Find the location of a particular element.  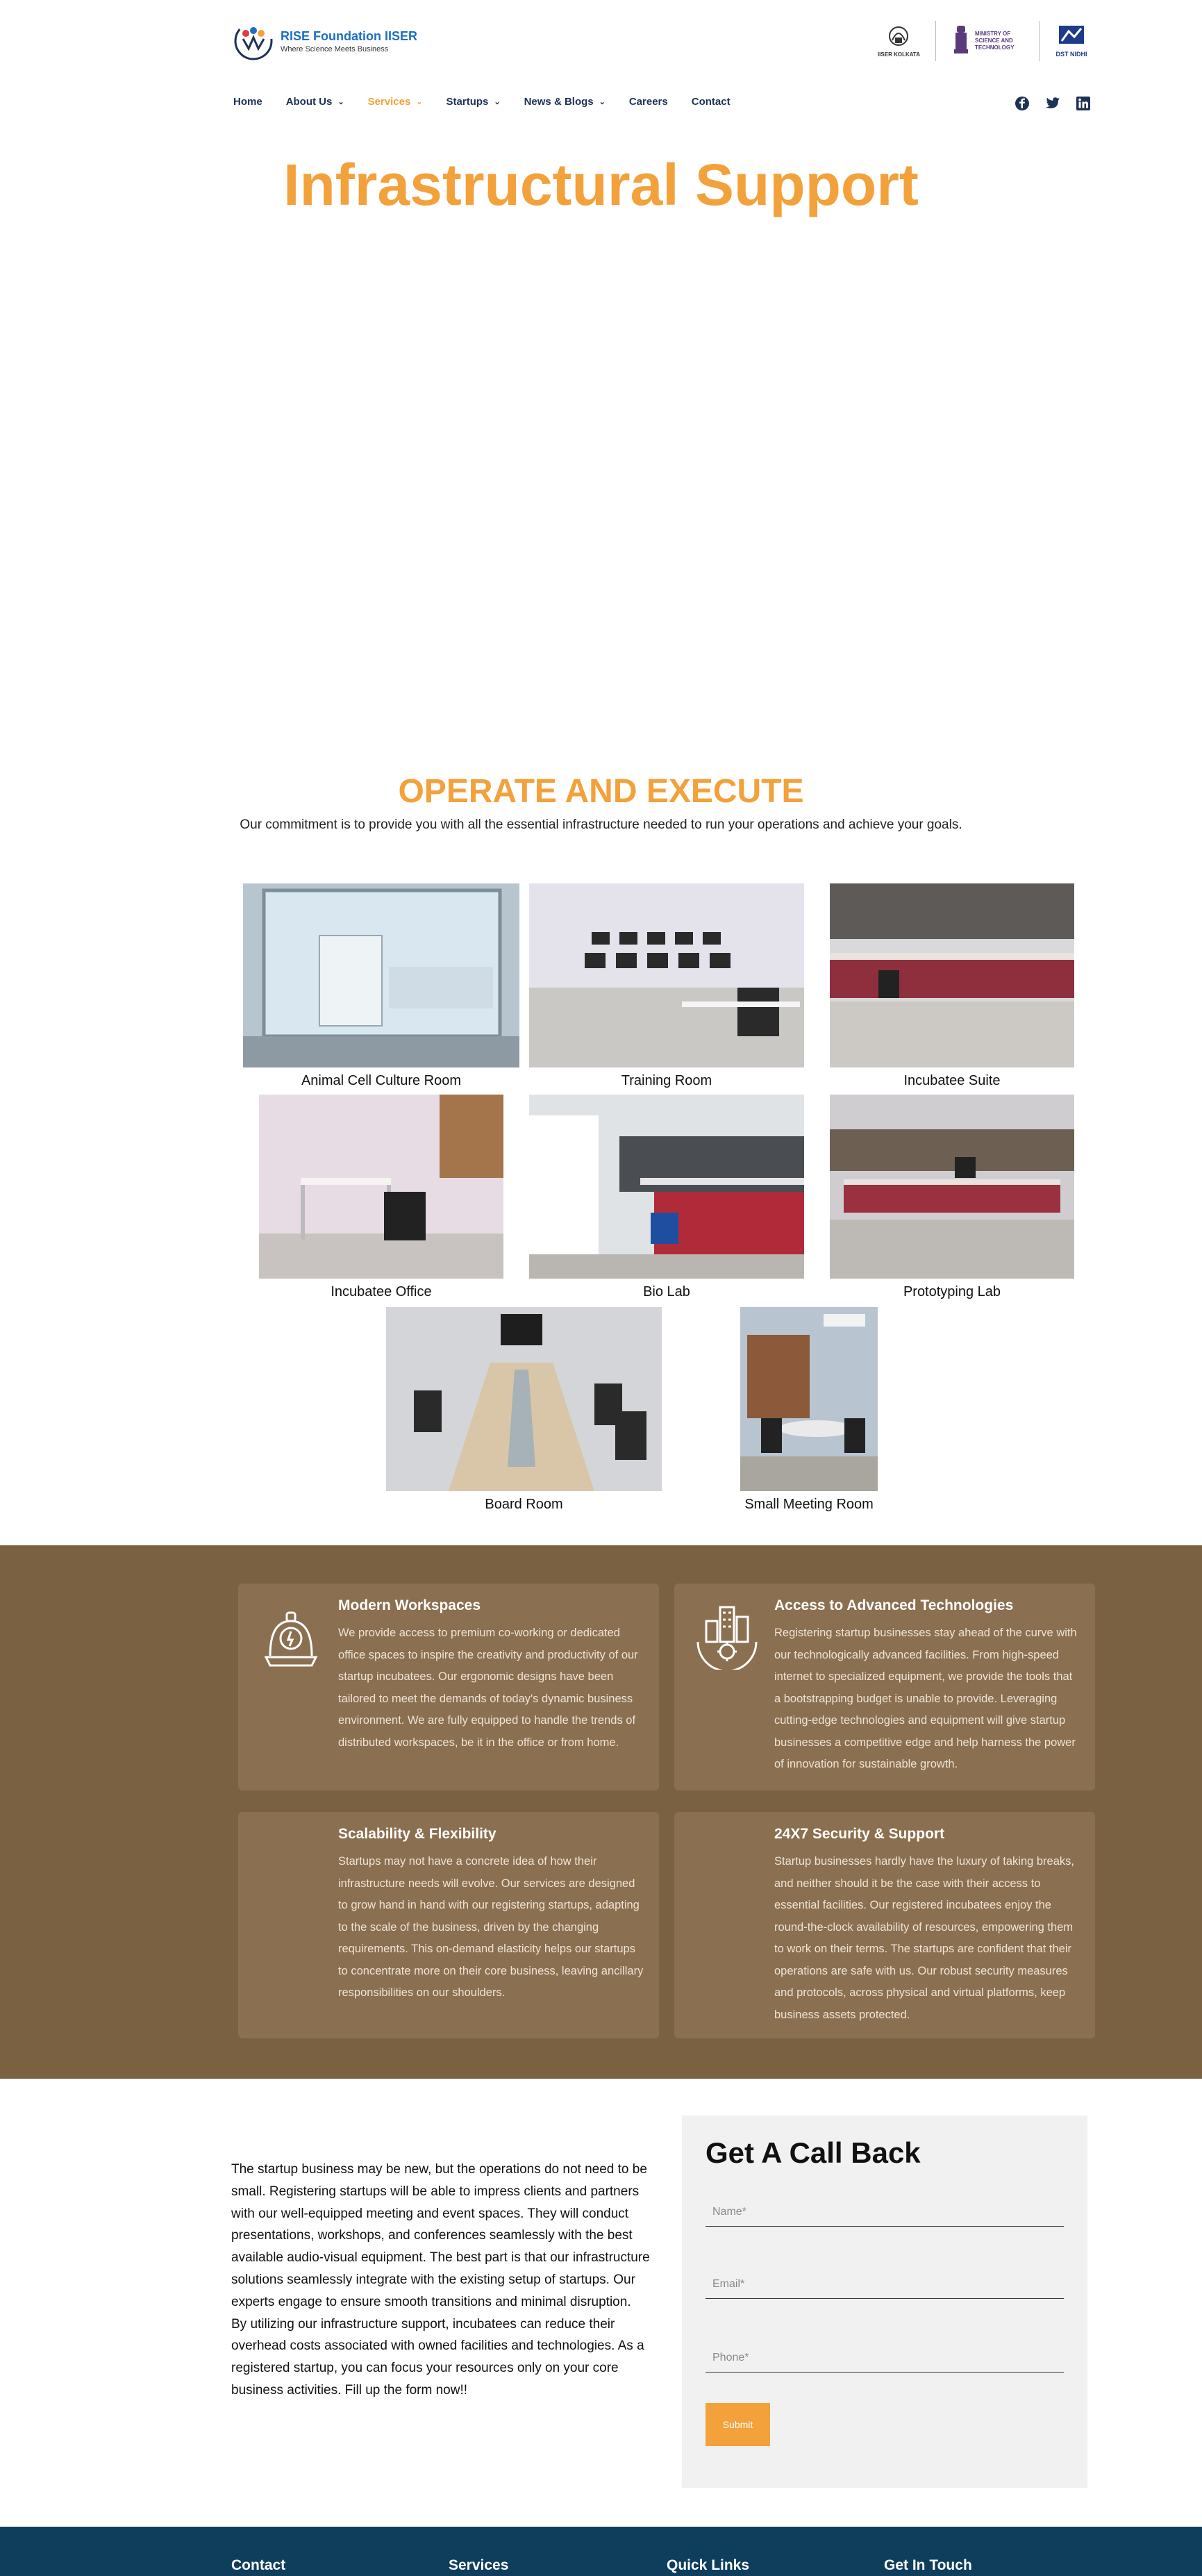

footer-heading-get-in-touch: Get In Touch is located at coordinates (928, 2565).